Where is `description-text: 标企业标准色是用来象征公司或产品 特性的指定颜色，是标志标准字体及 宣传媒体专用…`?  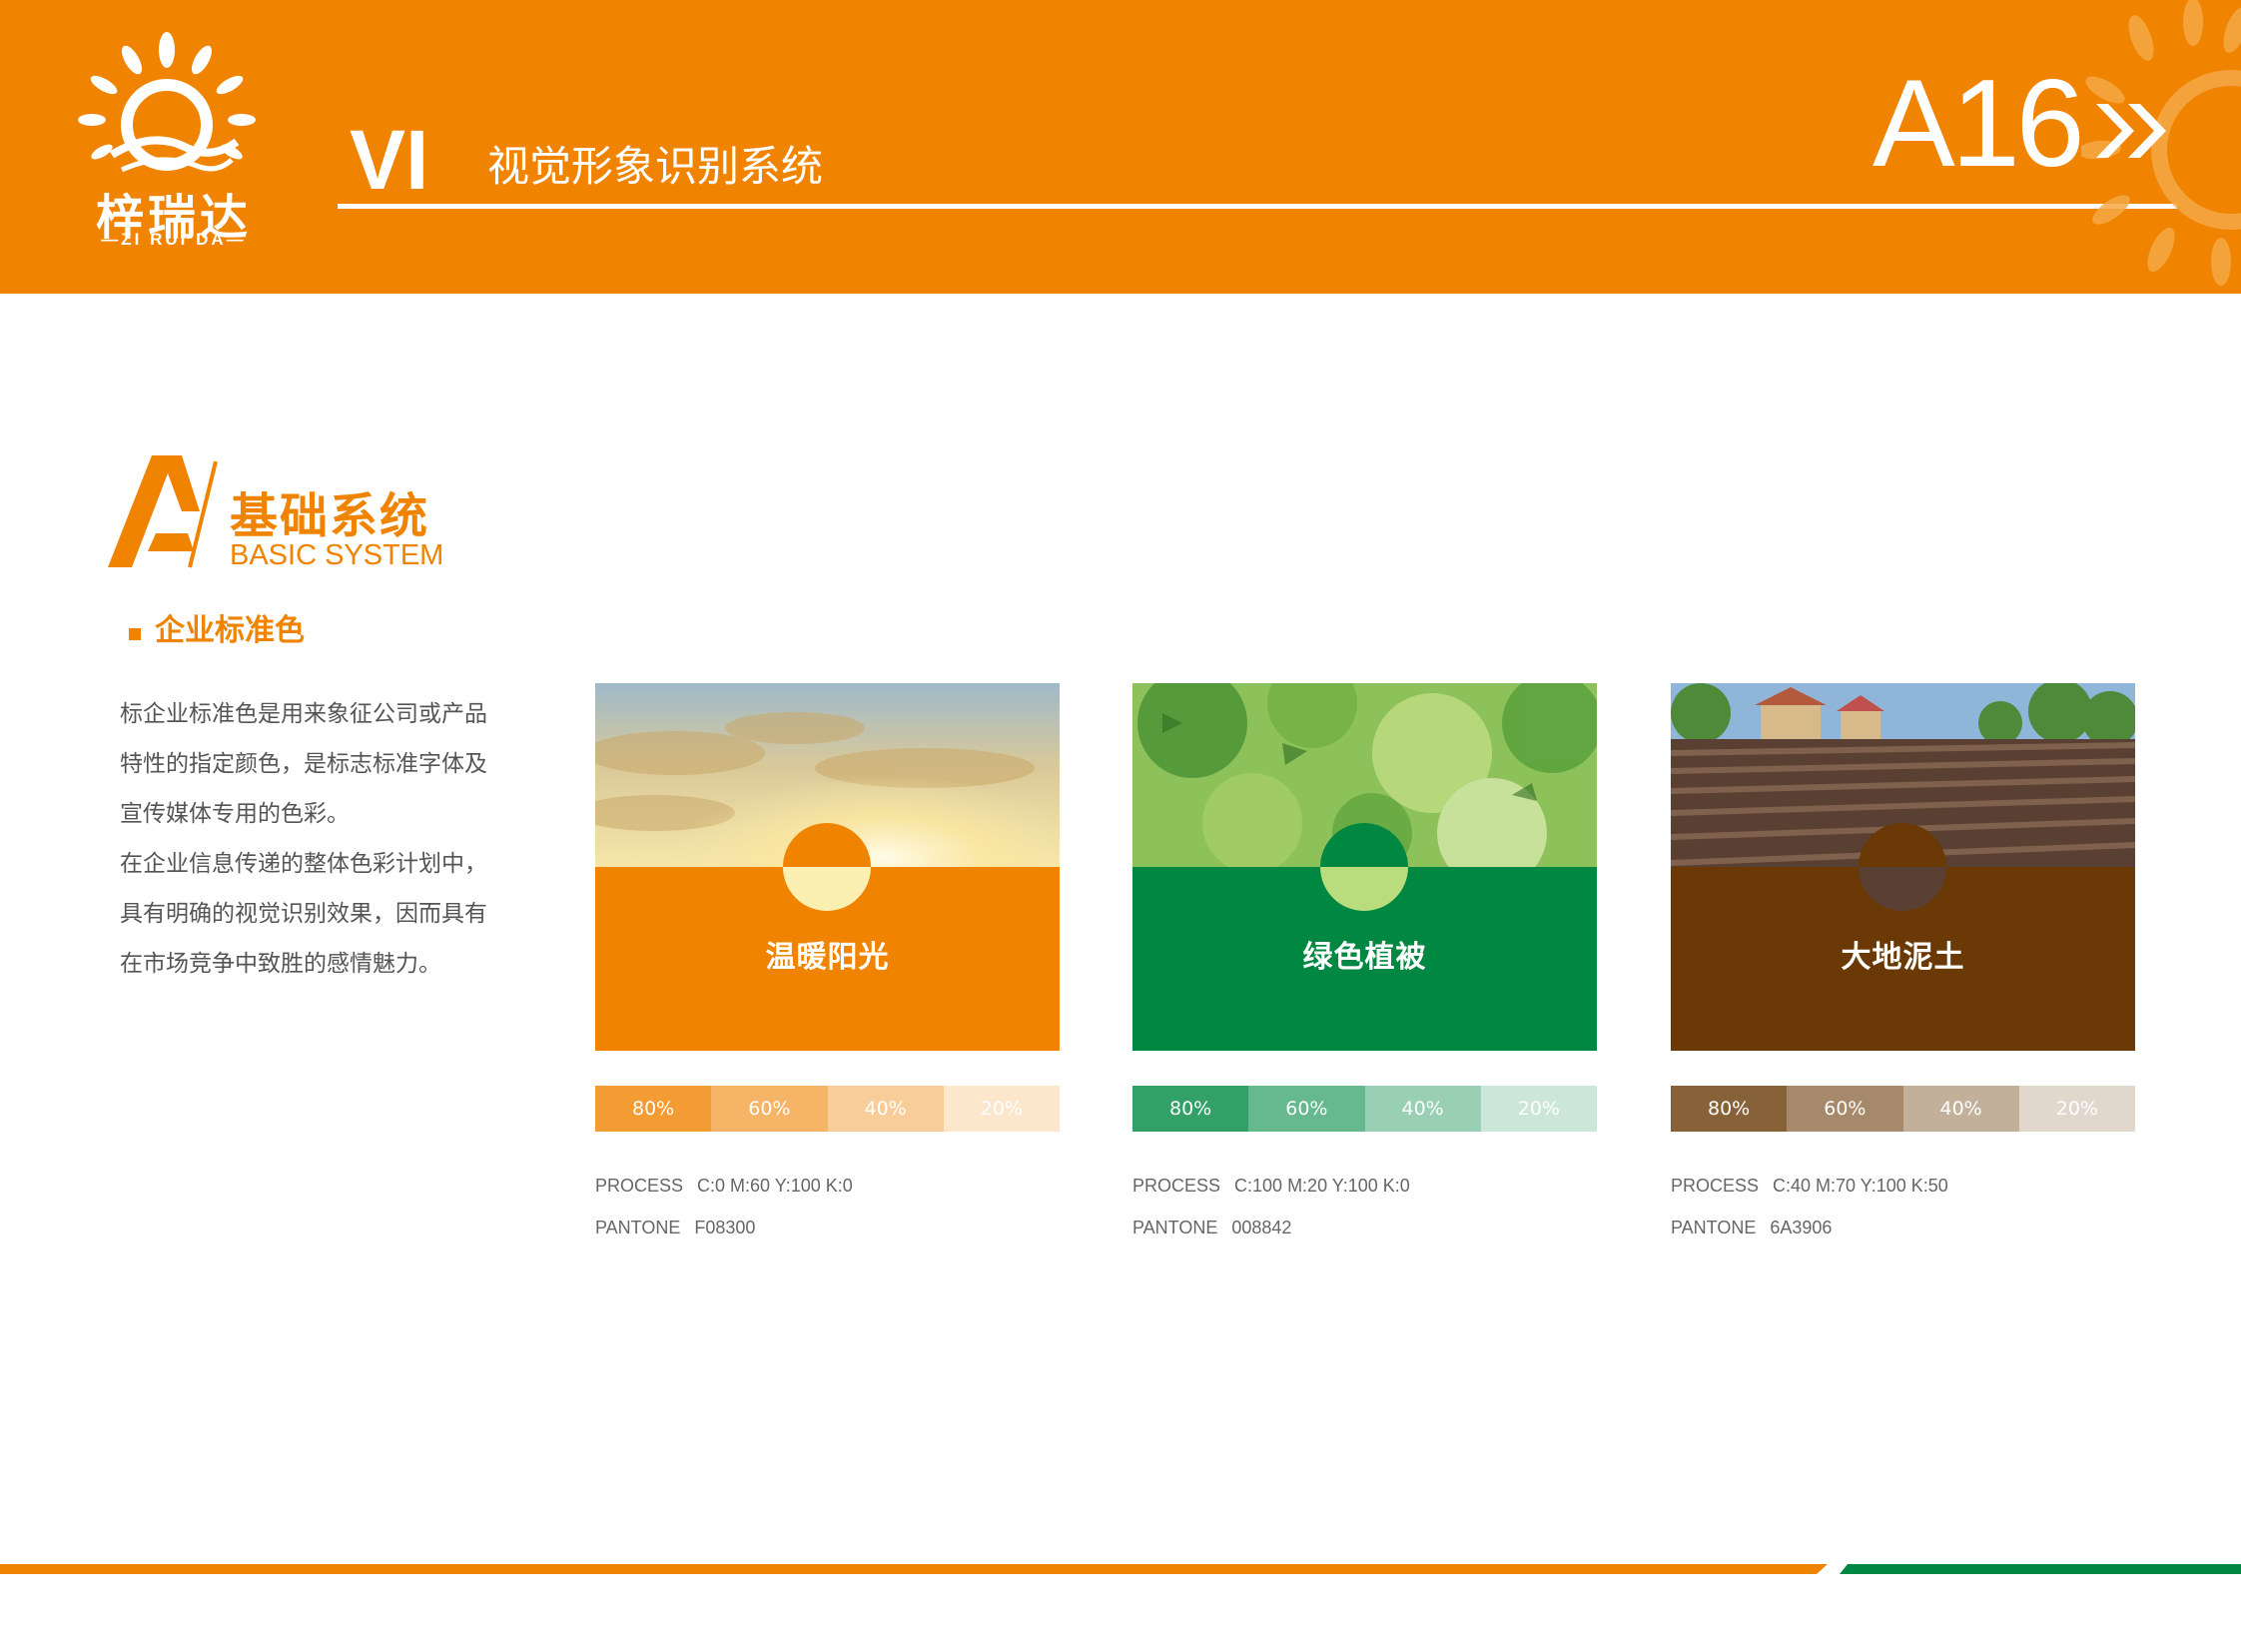 description-text: 标企业标准色是用来象征公司或产品 特性的指定颜色，是标志标准字体及 宣传媒体专用… is located at coordinates (319, 839).